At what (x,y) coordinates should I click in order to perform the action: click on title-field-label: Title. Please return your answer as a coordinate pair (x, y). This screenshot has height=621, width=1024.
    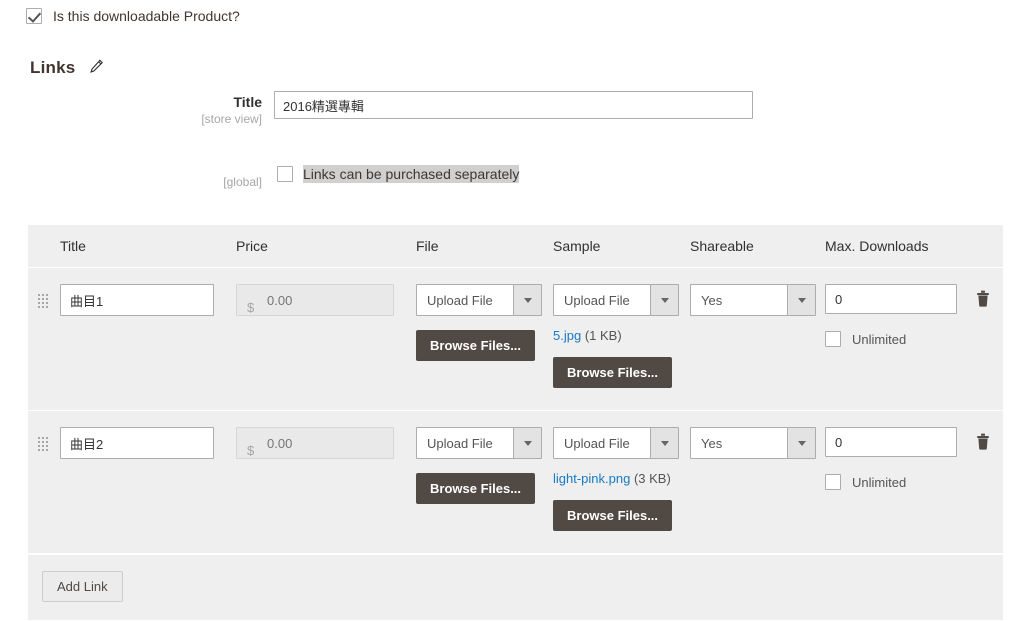
    Looking at the image, I should click on (247, 102).